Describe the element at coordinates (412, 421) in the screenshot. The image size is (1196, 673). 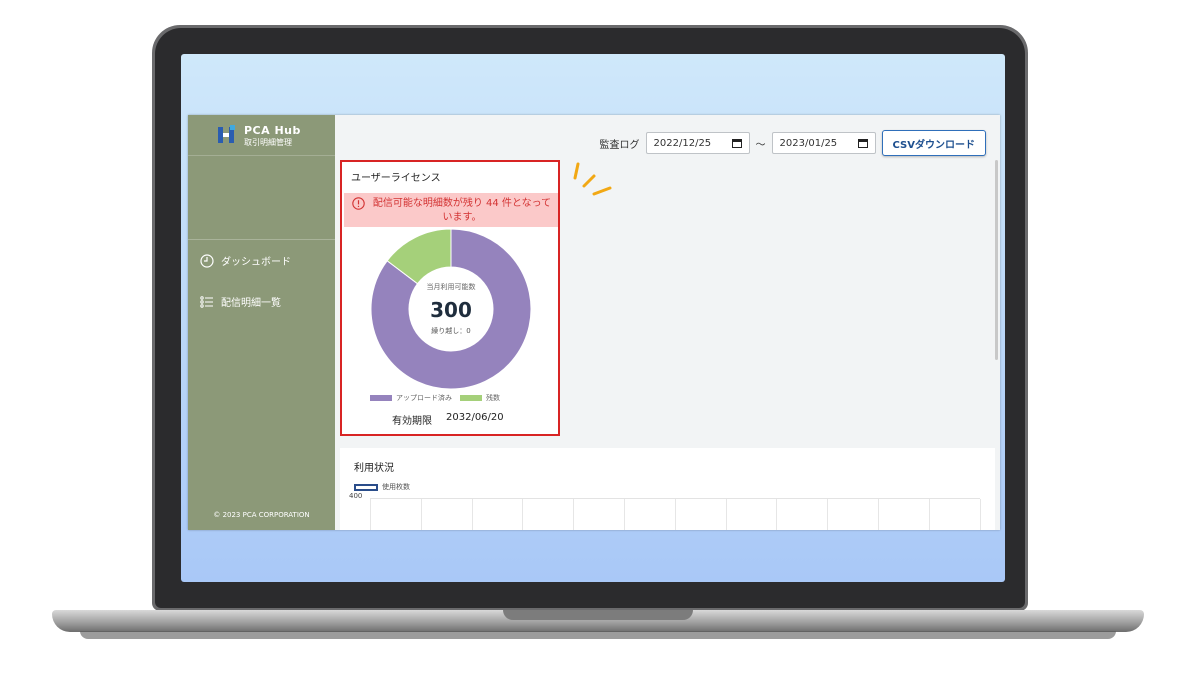
I see `expiry-label: 有効期限` at that location.